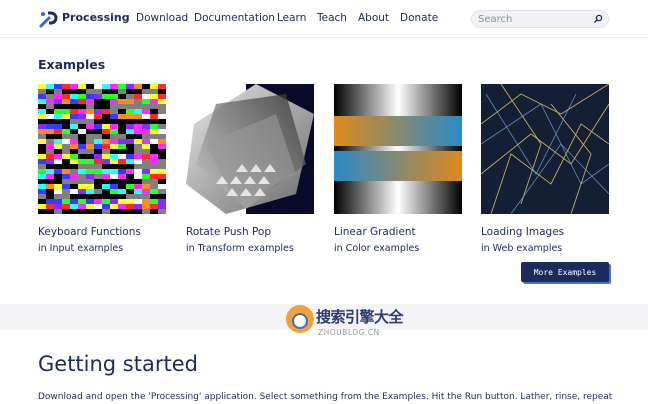 This screenshot has width=648, height=404. What do you see at coordinates (291, 18) in the screenshot?
I see `nav-learn: Learn` at bounding box center [291, 18].